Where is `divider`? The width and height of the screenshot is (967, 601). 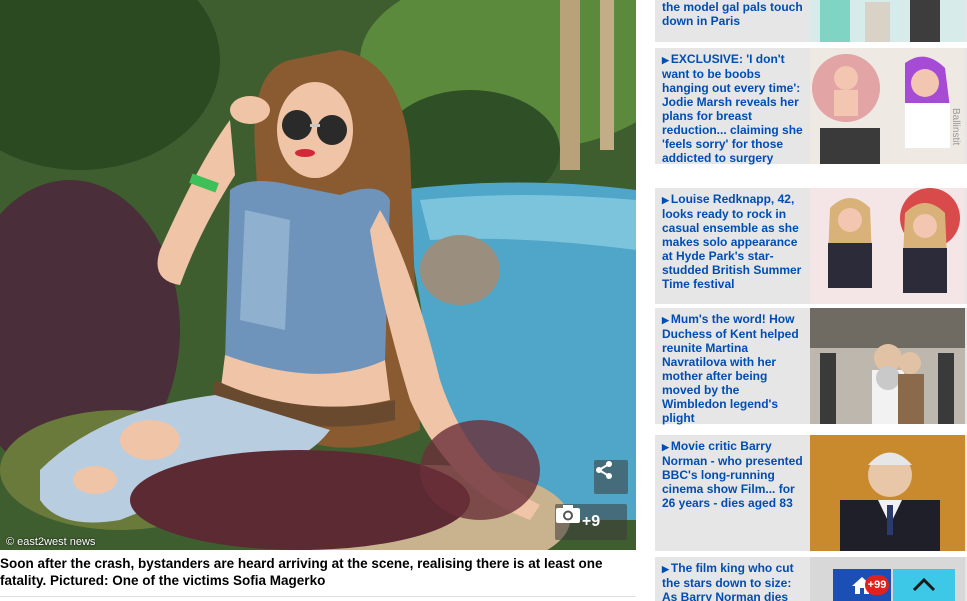
divider is located at coordinates (318, 596).